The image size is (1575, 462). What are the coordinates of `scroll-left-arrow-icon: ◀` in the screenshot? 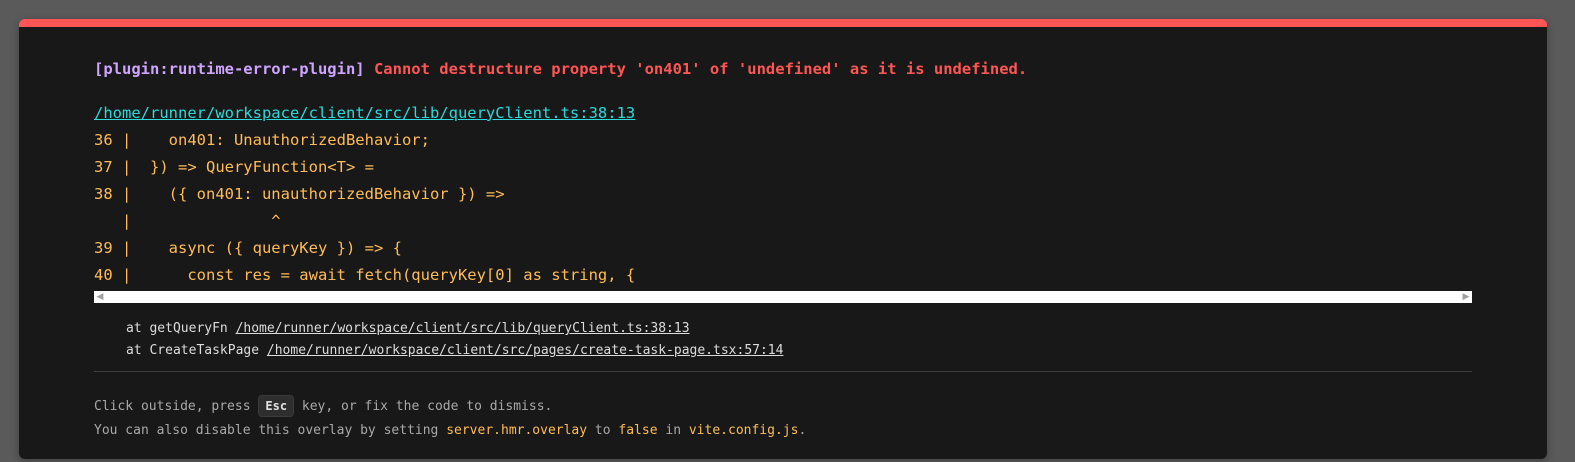 It's located at (100, 297).